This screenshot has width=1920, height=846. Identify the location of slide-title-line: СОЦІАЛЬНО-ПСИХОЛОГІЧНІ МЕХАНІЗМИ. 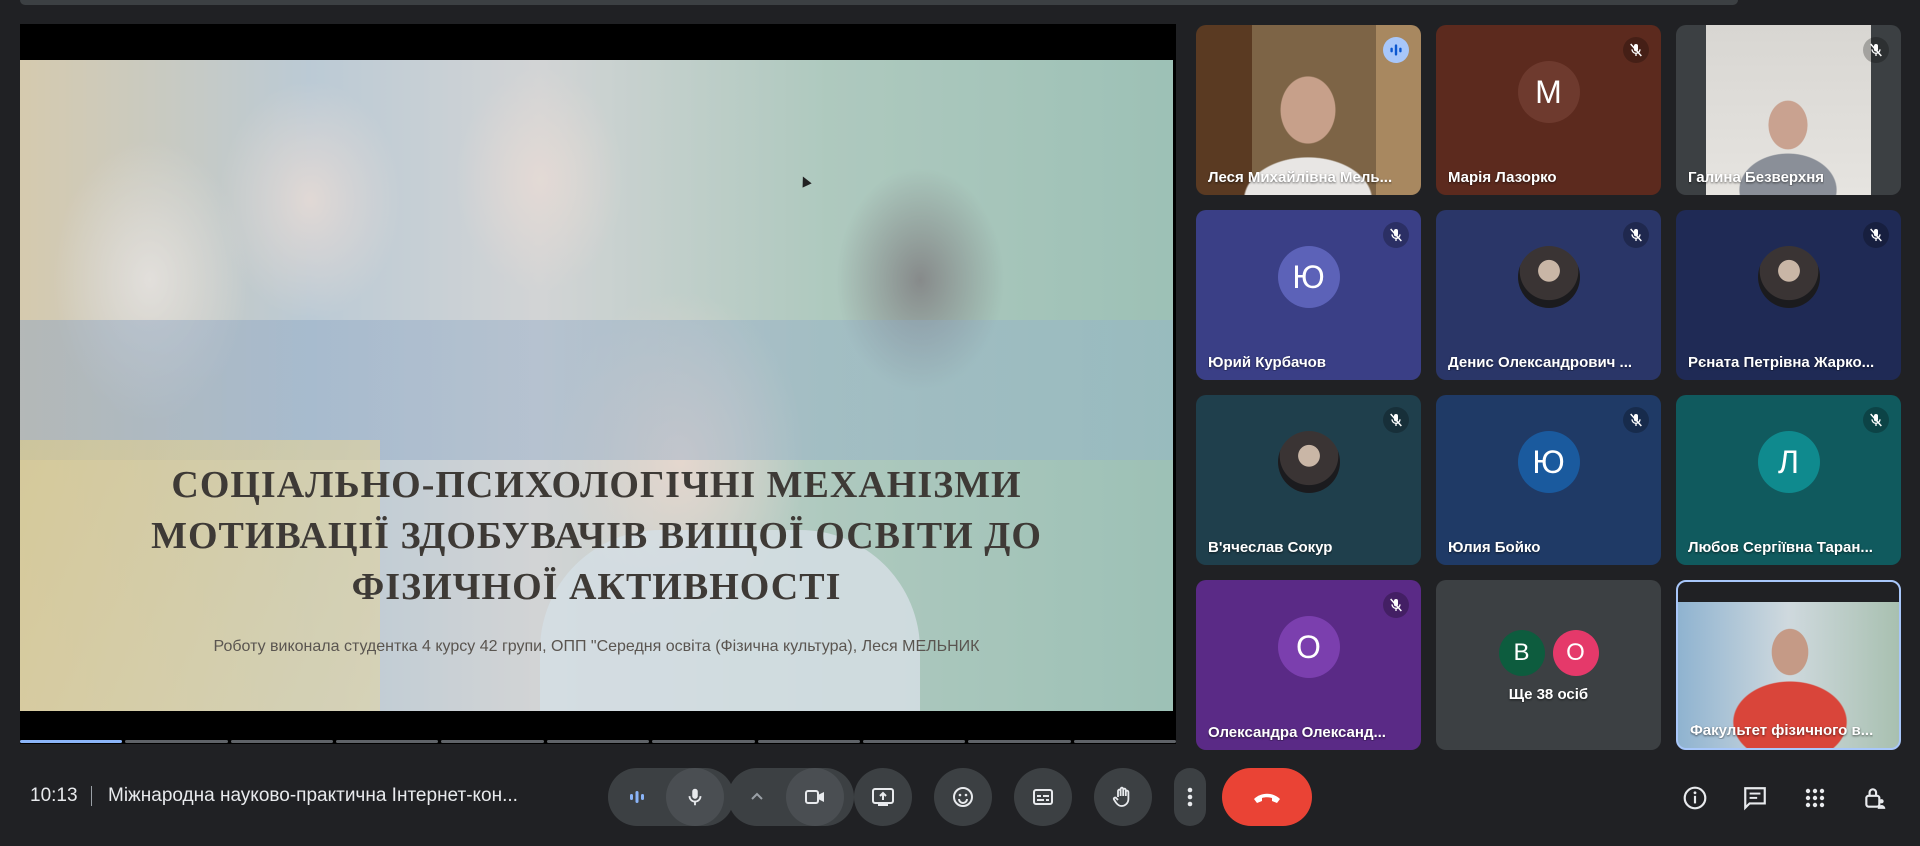
(596, 485).